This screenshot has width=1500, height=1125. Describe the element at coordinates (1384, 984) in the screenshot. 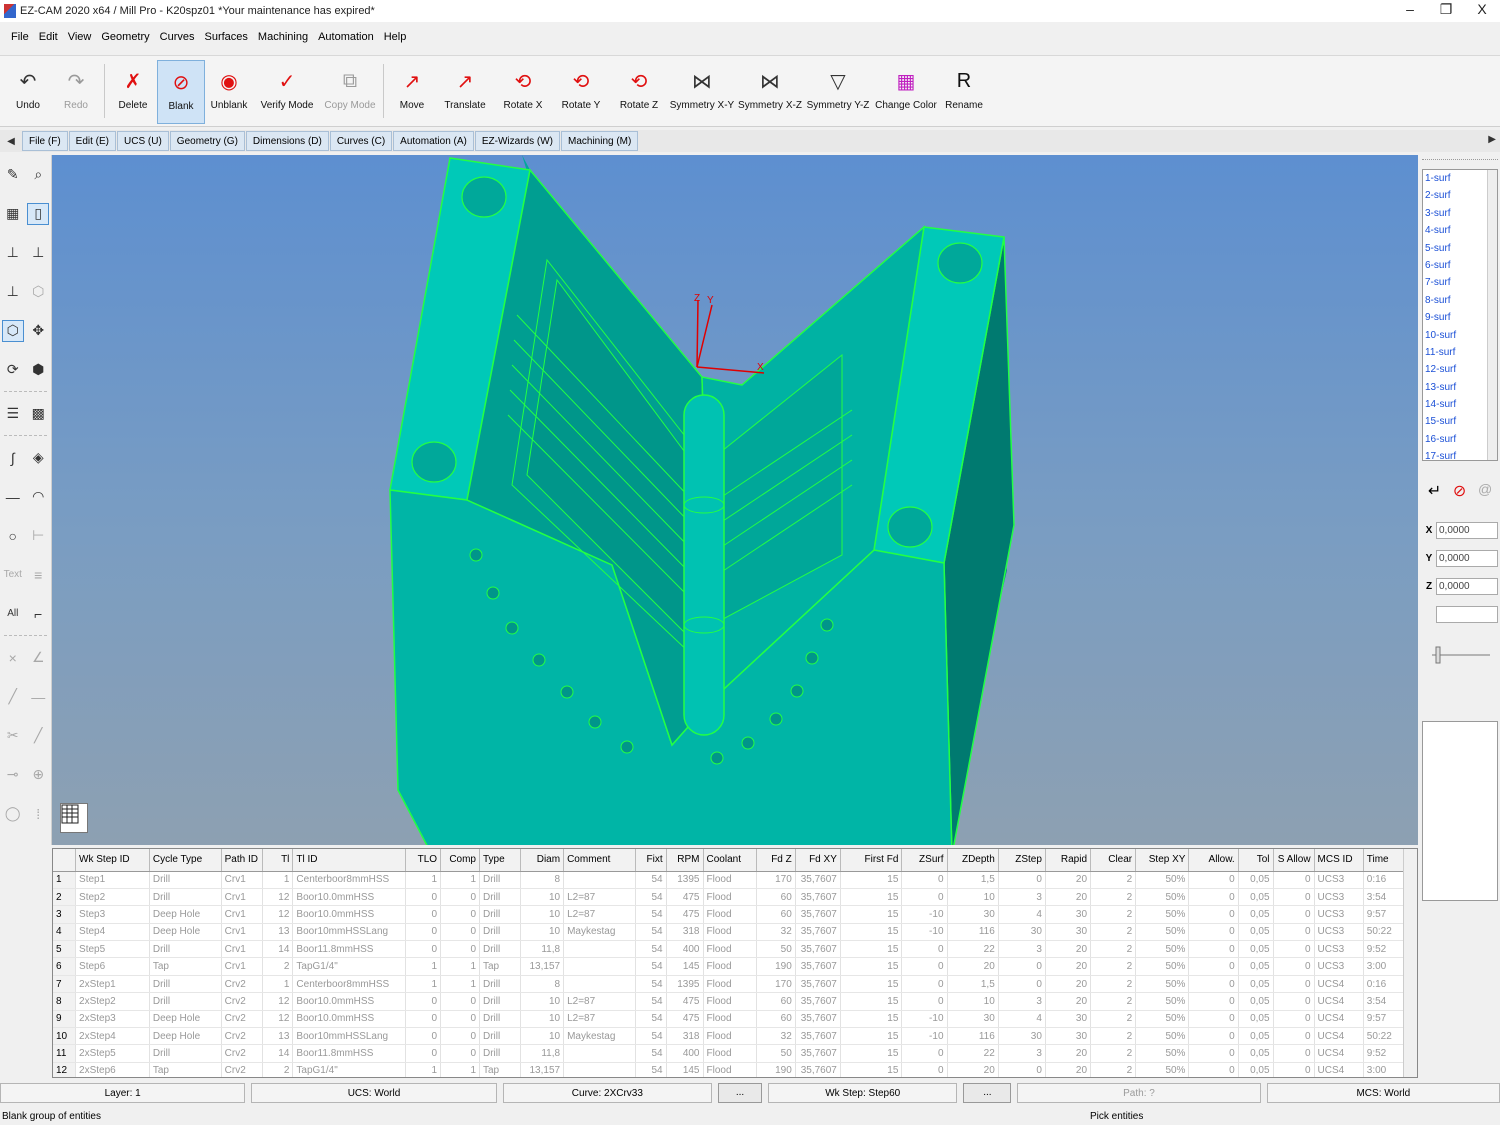

I see `table-cell: 0:16` at that location.